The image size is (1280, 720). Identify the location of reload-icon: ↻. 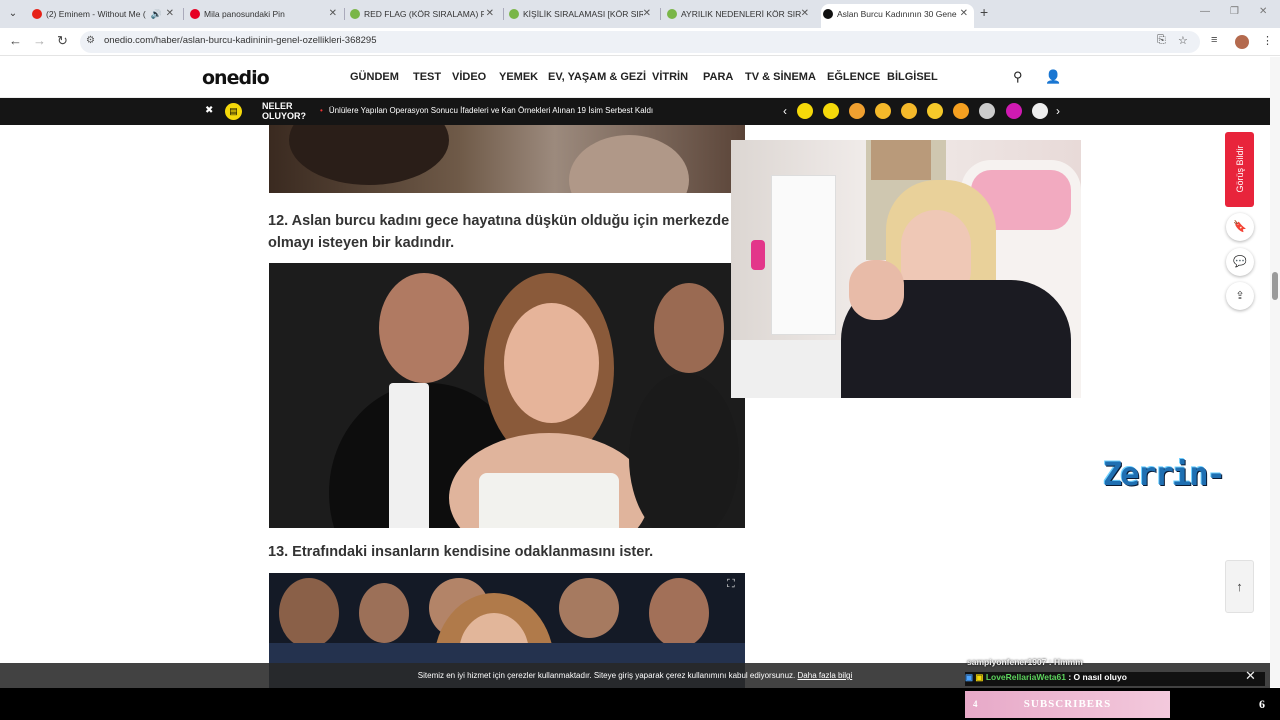
(62, 41).